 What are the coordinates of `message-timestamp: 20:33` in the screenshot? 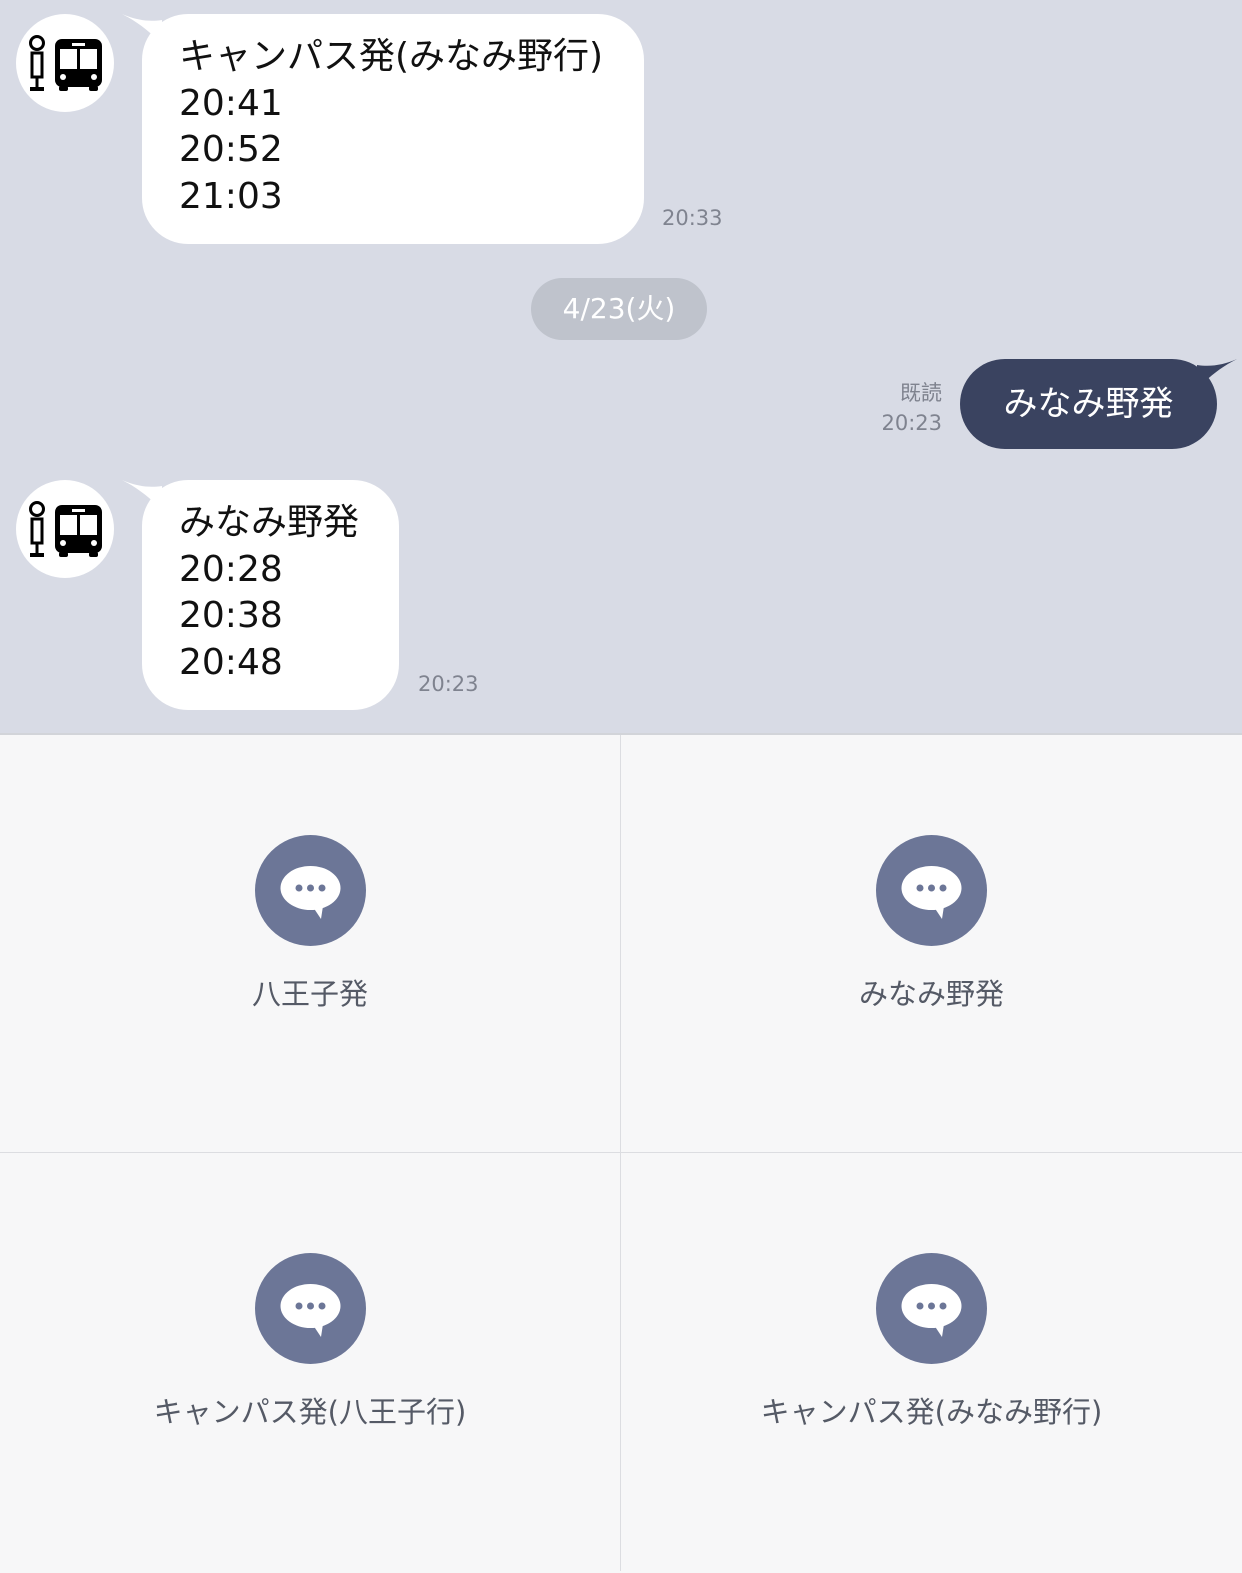 It's located at (692, 218).